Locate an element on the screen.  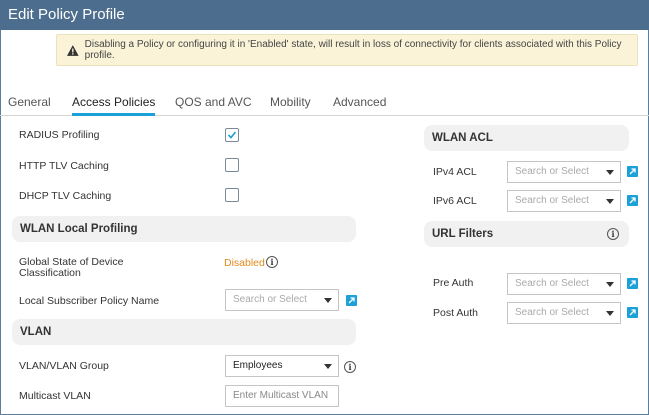
ipv6-acl-select: Search or Select is located at coordinates (564, 201).